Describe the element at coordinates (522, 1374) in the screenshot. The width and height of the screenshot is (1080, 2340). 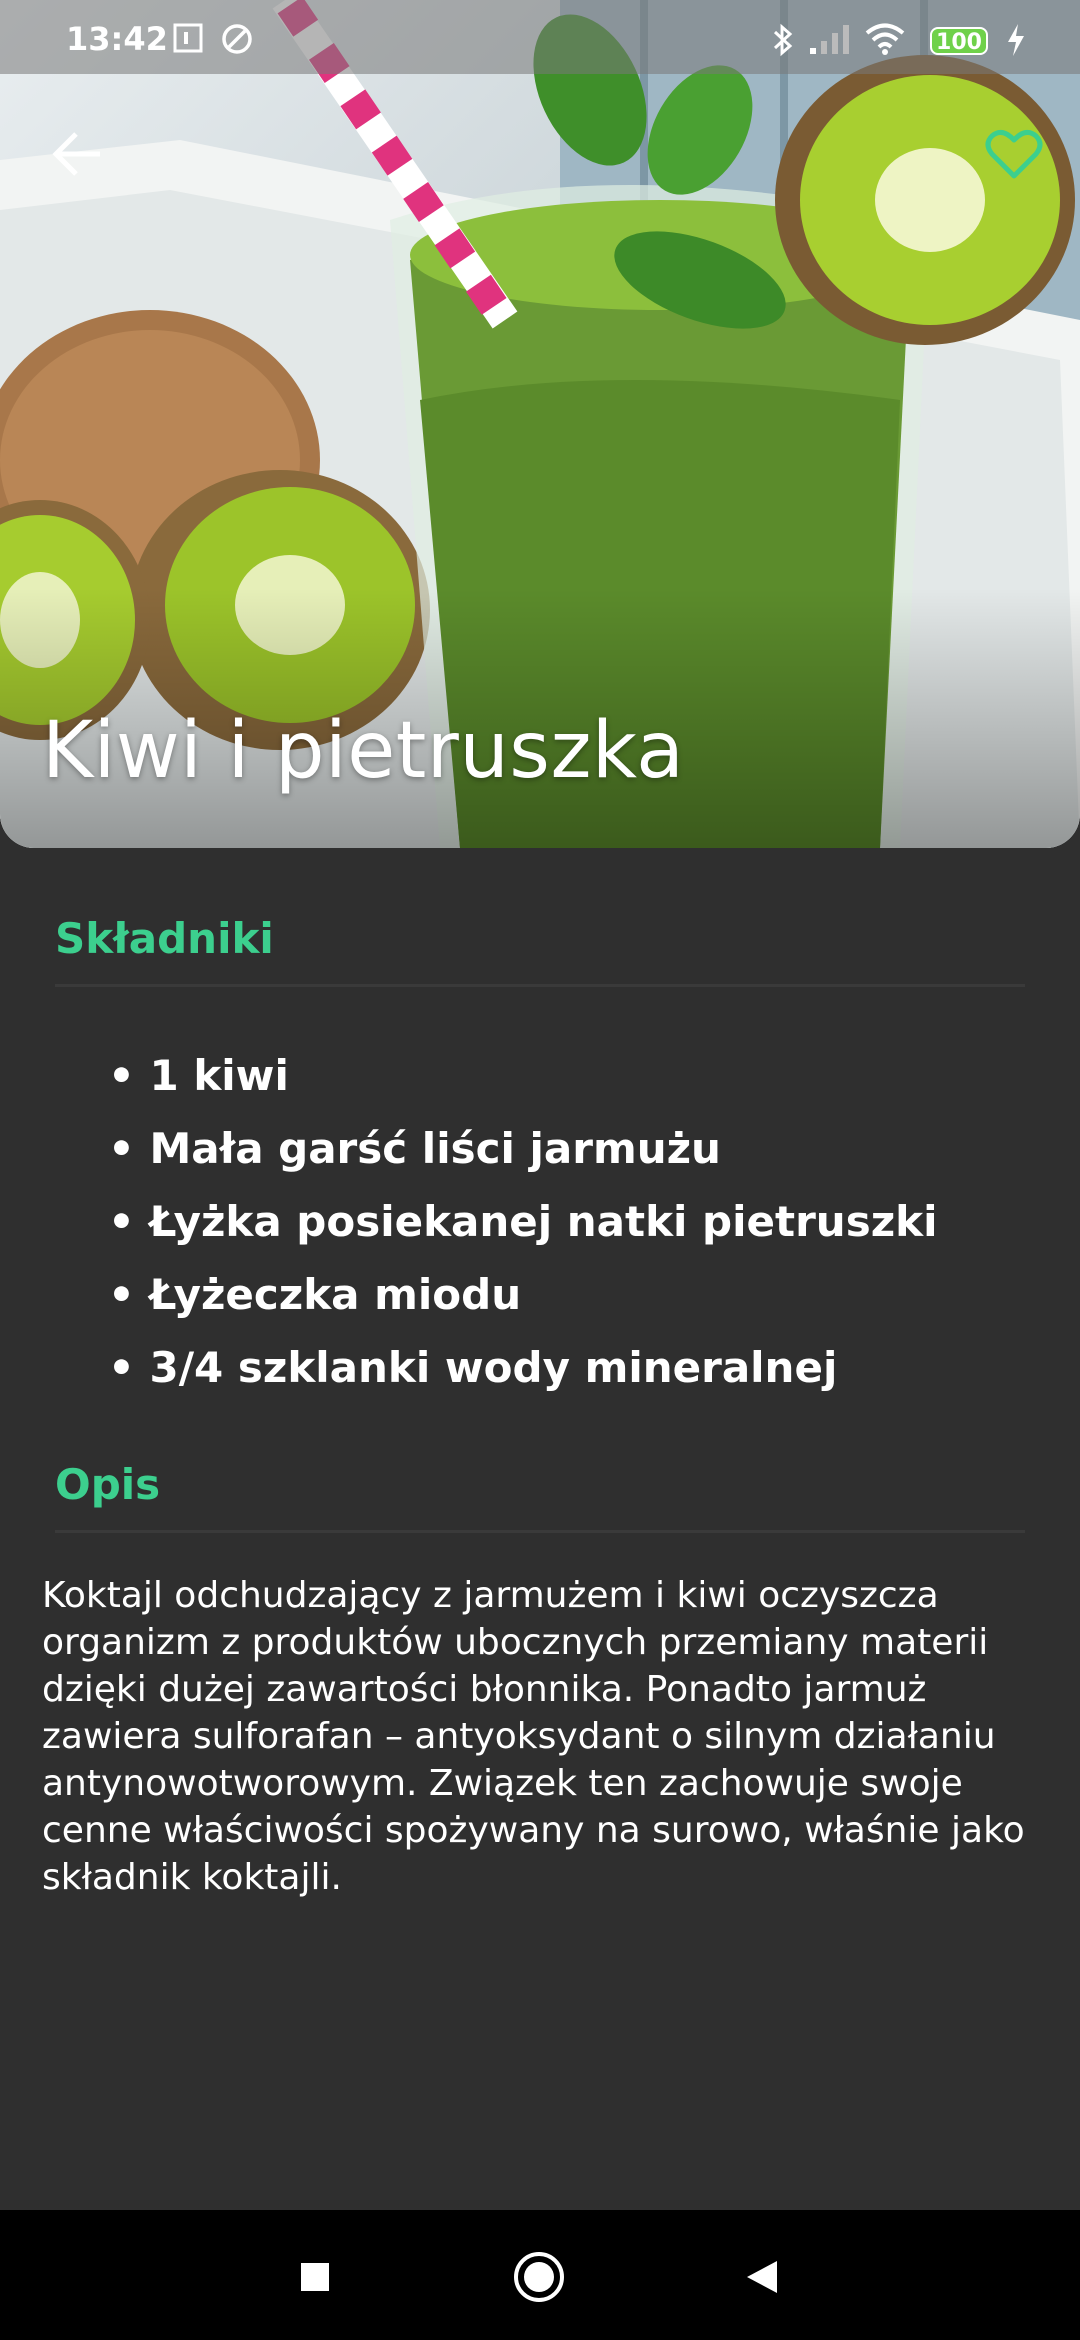
I see `ingredient-item: 3/4 szklanki wody mineralnej` at that location.